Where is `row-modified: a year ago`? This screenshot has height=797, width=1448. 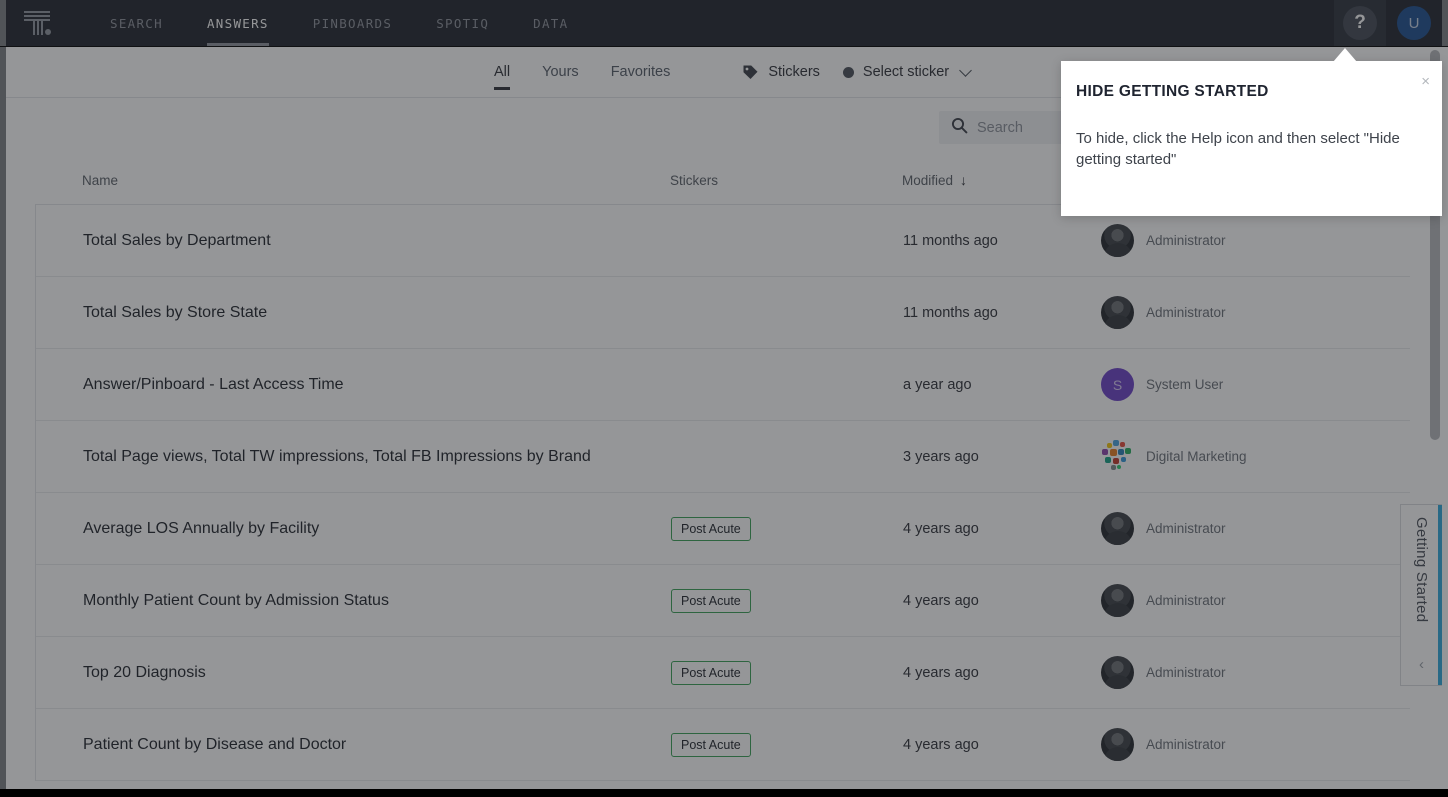
row-modified: a year ago is located at coordinates (937, 384).